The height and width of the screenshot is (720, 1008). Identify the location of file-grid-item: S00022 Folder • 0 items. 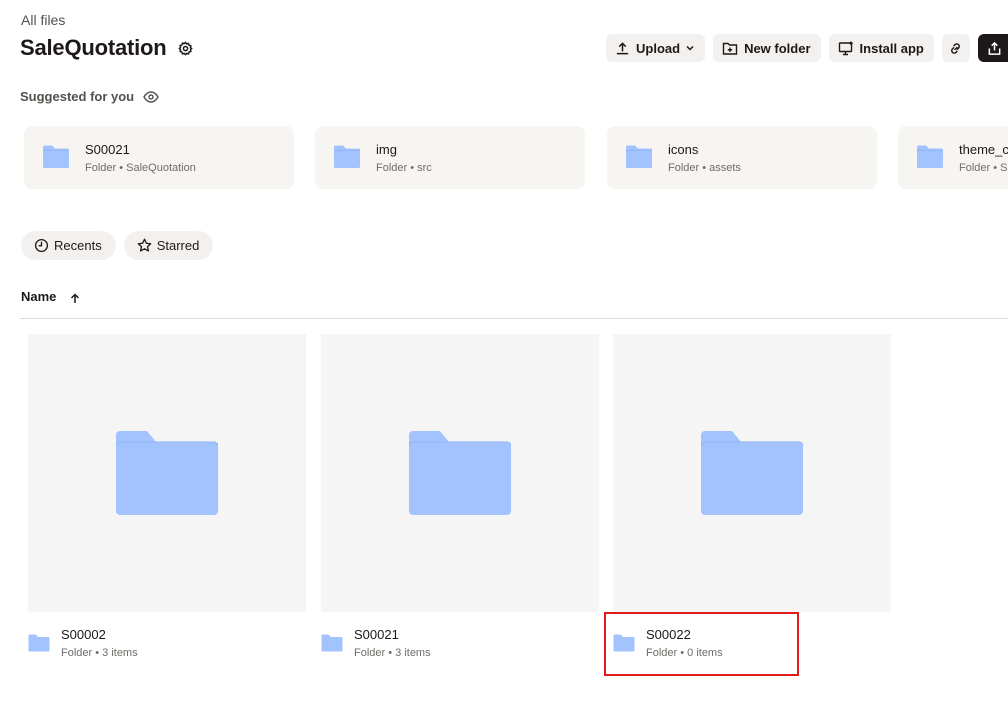
(752, 499).